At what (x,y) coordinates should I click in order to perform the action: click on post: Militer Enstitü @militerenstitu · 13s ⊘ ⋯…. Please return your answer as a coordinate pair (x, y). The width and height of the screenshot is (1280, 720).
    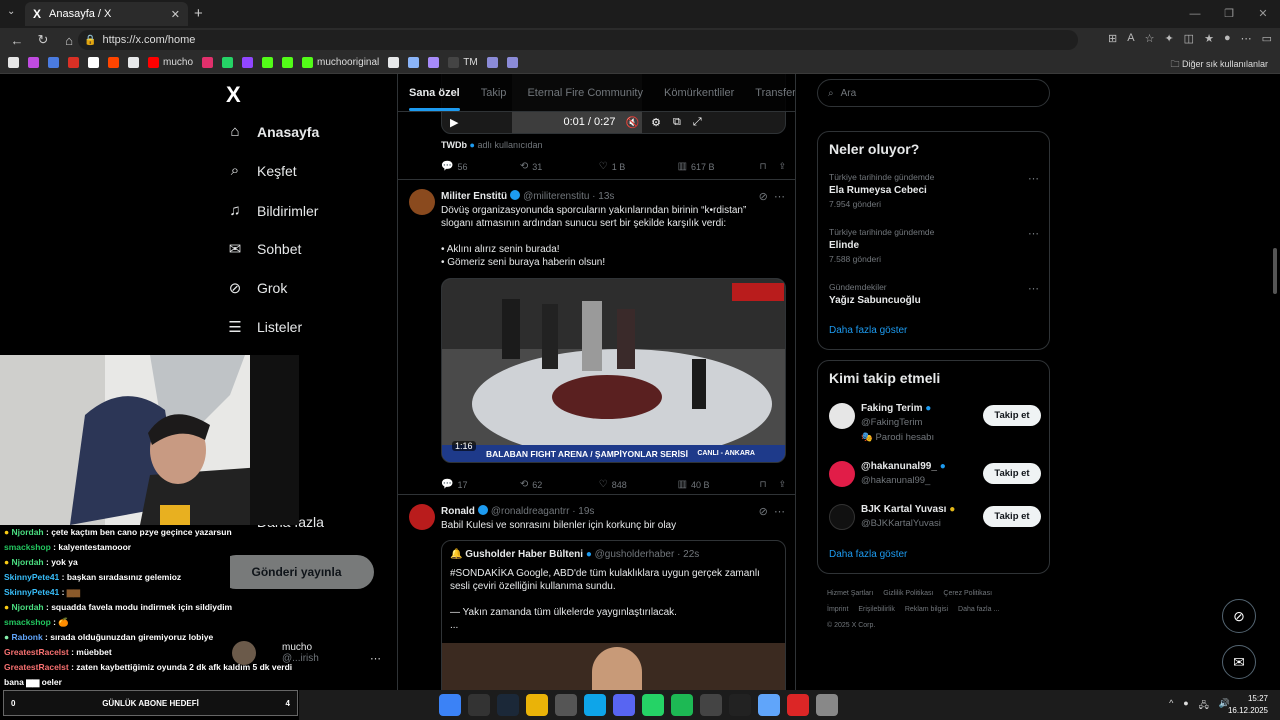
    Looking at the image, I should click on (596, 338).